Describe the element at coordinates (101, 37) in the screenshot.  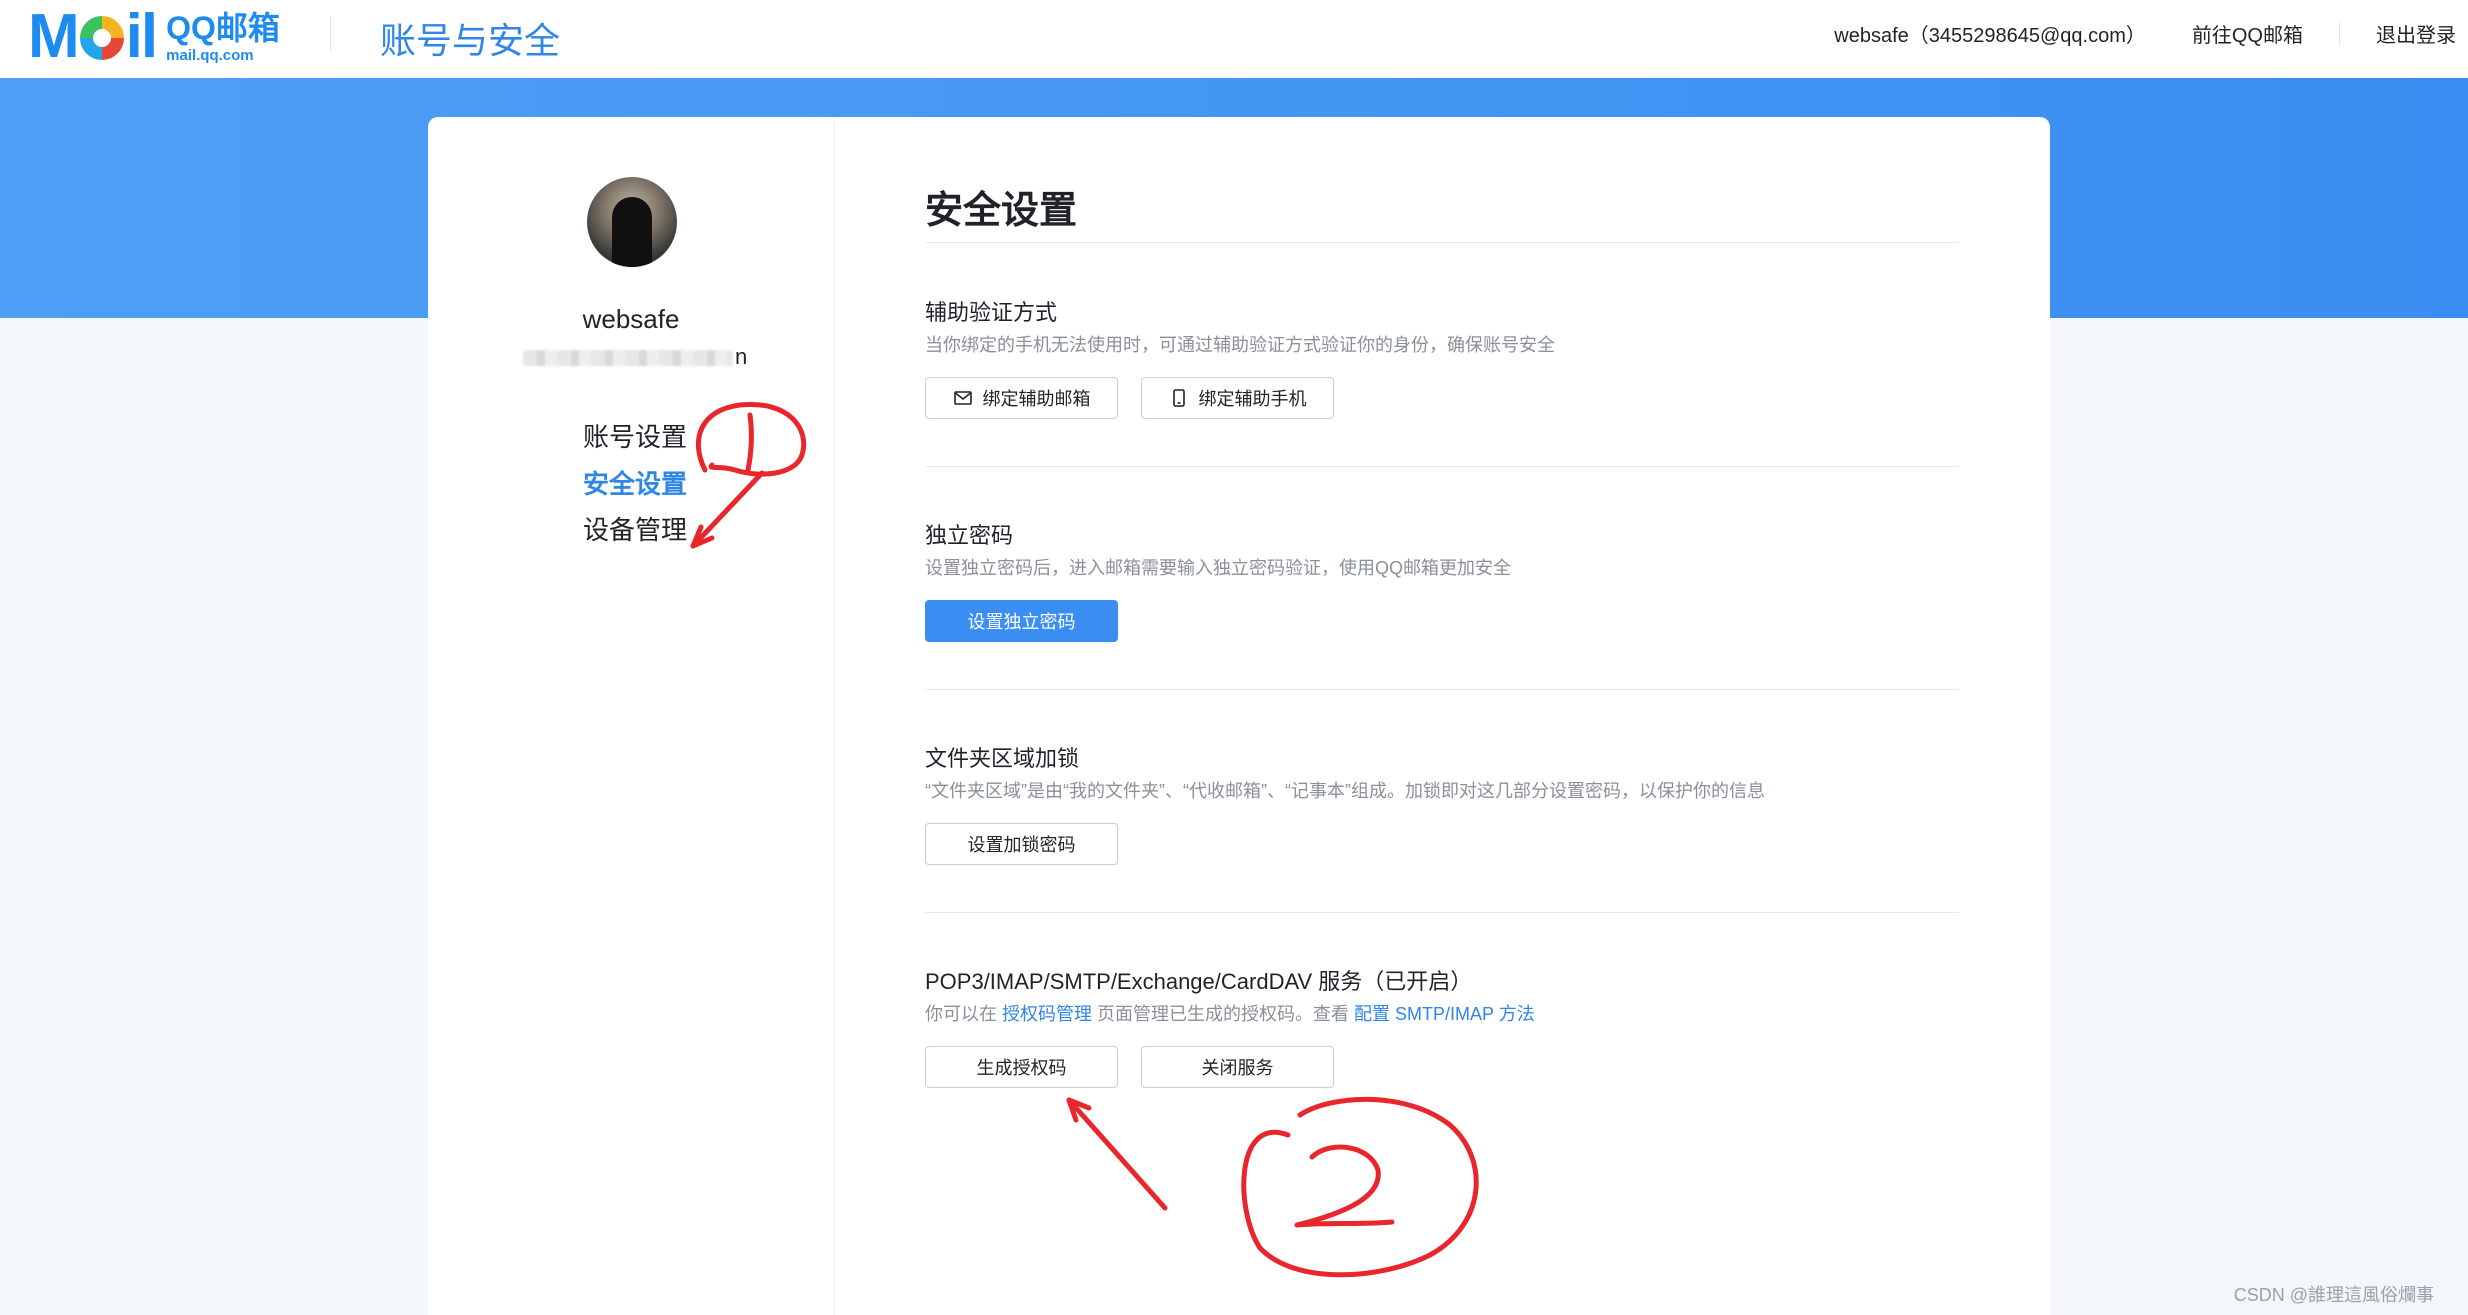
I see `logo-o-icon` at that location.